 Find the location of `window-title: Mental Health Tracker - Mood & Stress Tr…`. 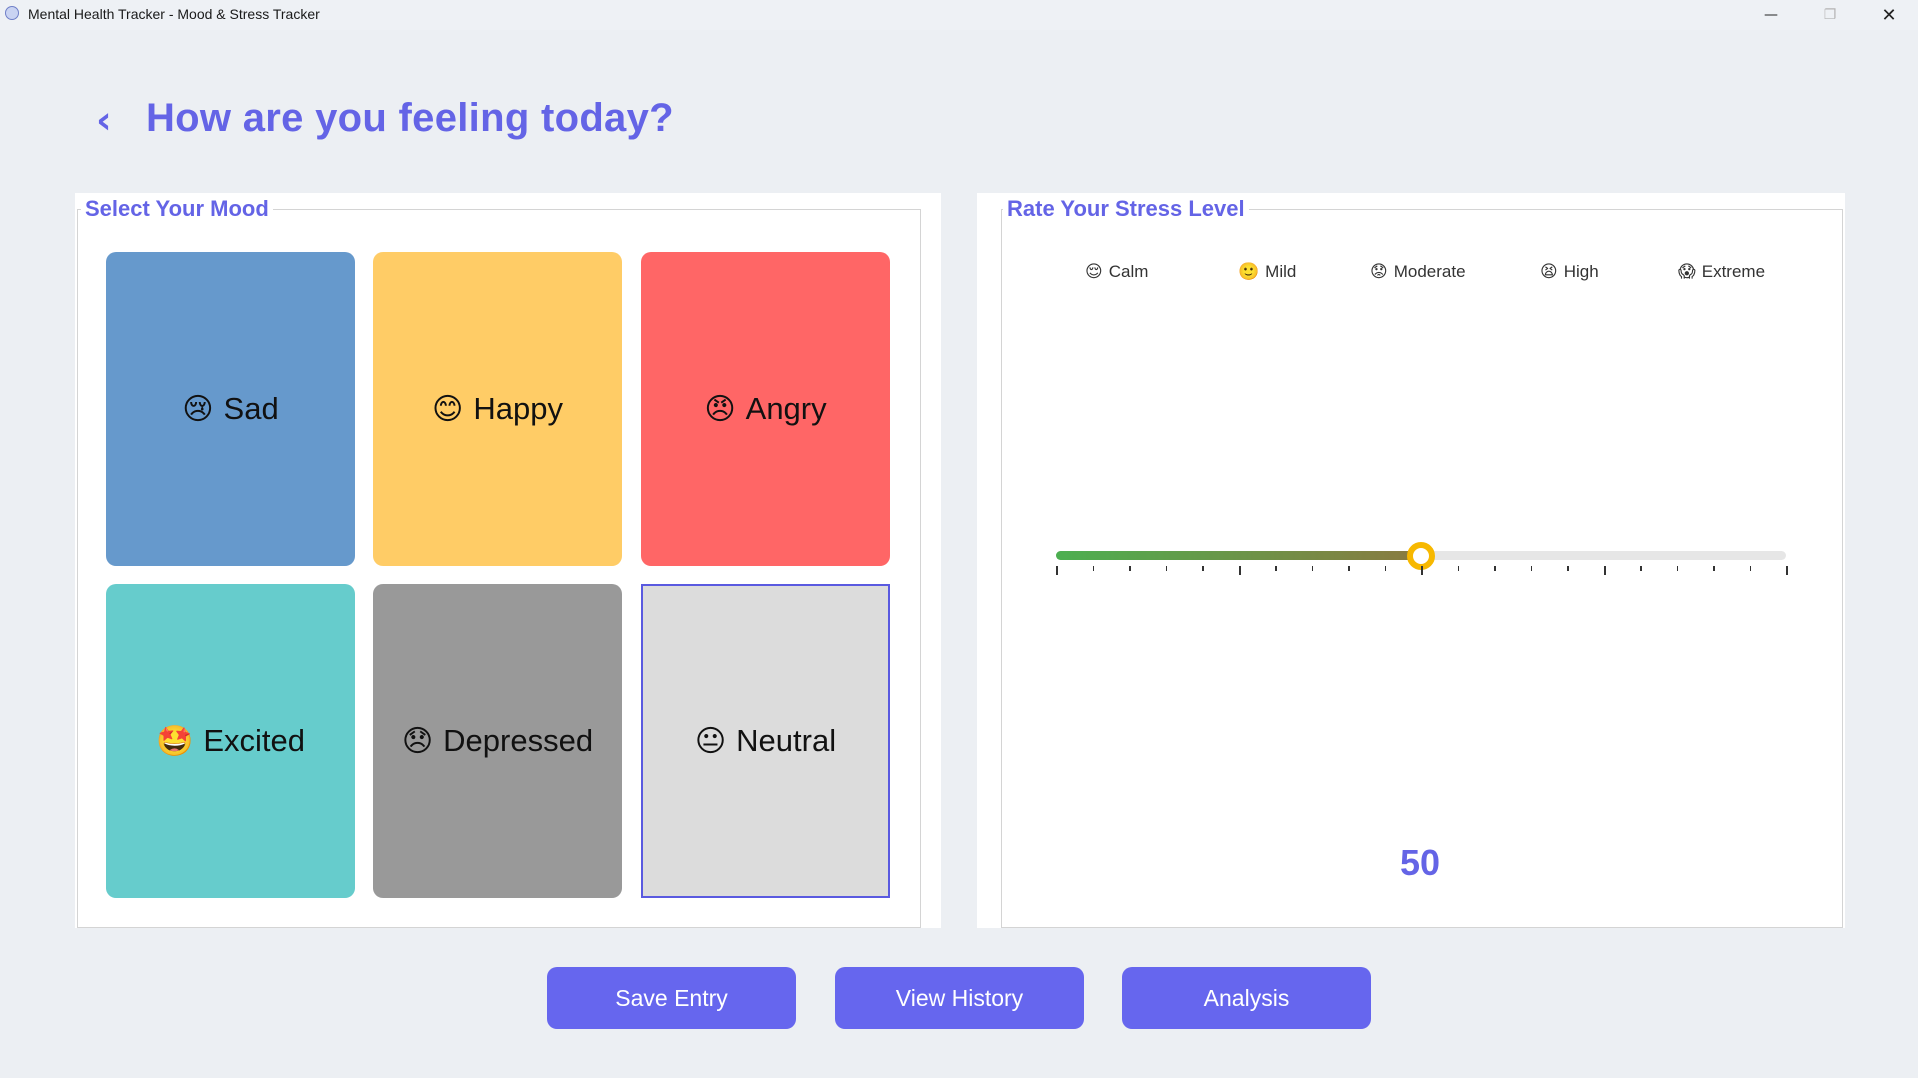

window-title: Mental Health Tracker - Mood & Stress Tr… is located at coordinates (174, 14).